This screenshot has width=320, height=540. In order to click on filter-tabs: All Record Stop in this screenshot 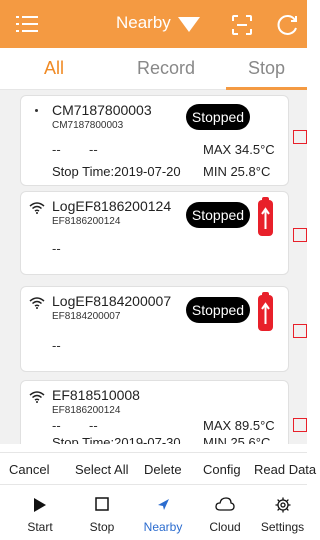, I will do `click(153, 69)`.